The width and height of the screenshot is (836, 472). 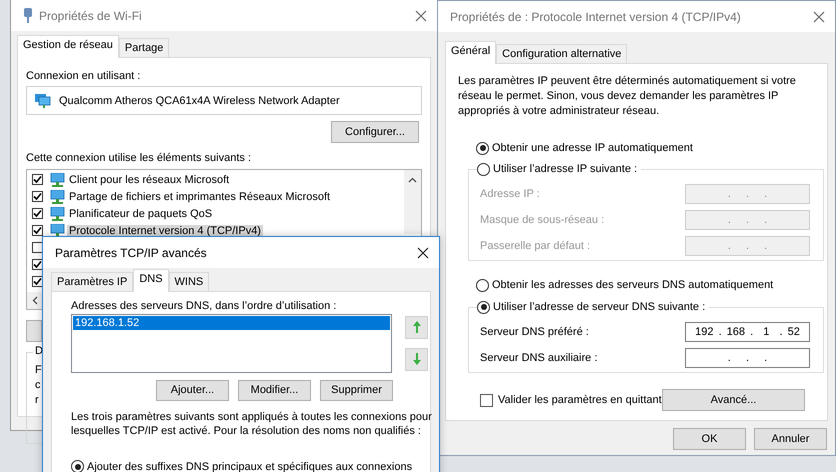 What do you see at coordinates (412, 202) in the screenshot?
I see `vertical-scrollbar` at bounding box center [412, 202].